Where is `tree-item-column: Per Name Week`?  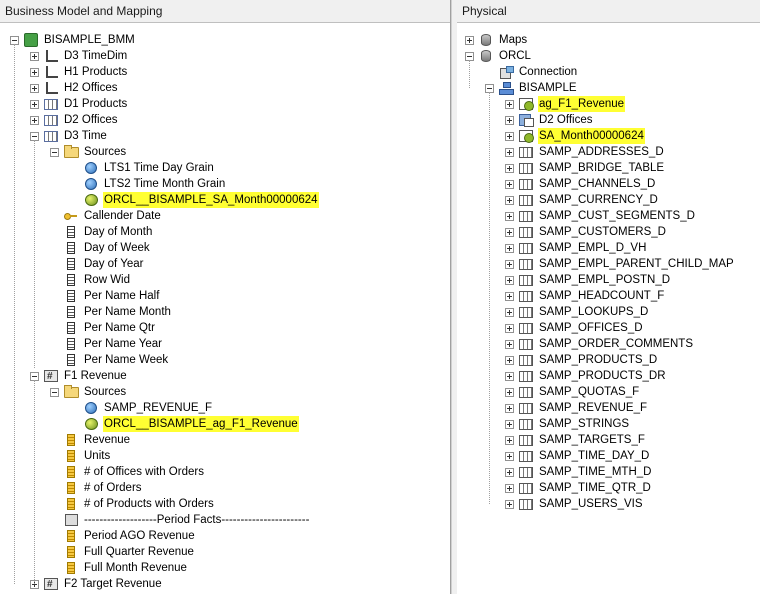 tree-item-column: Per Name Week is located at coordinates (109, 360).